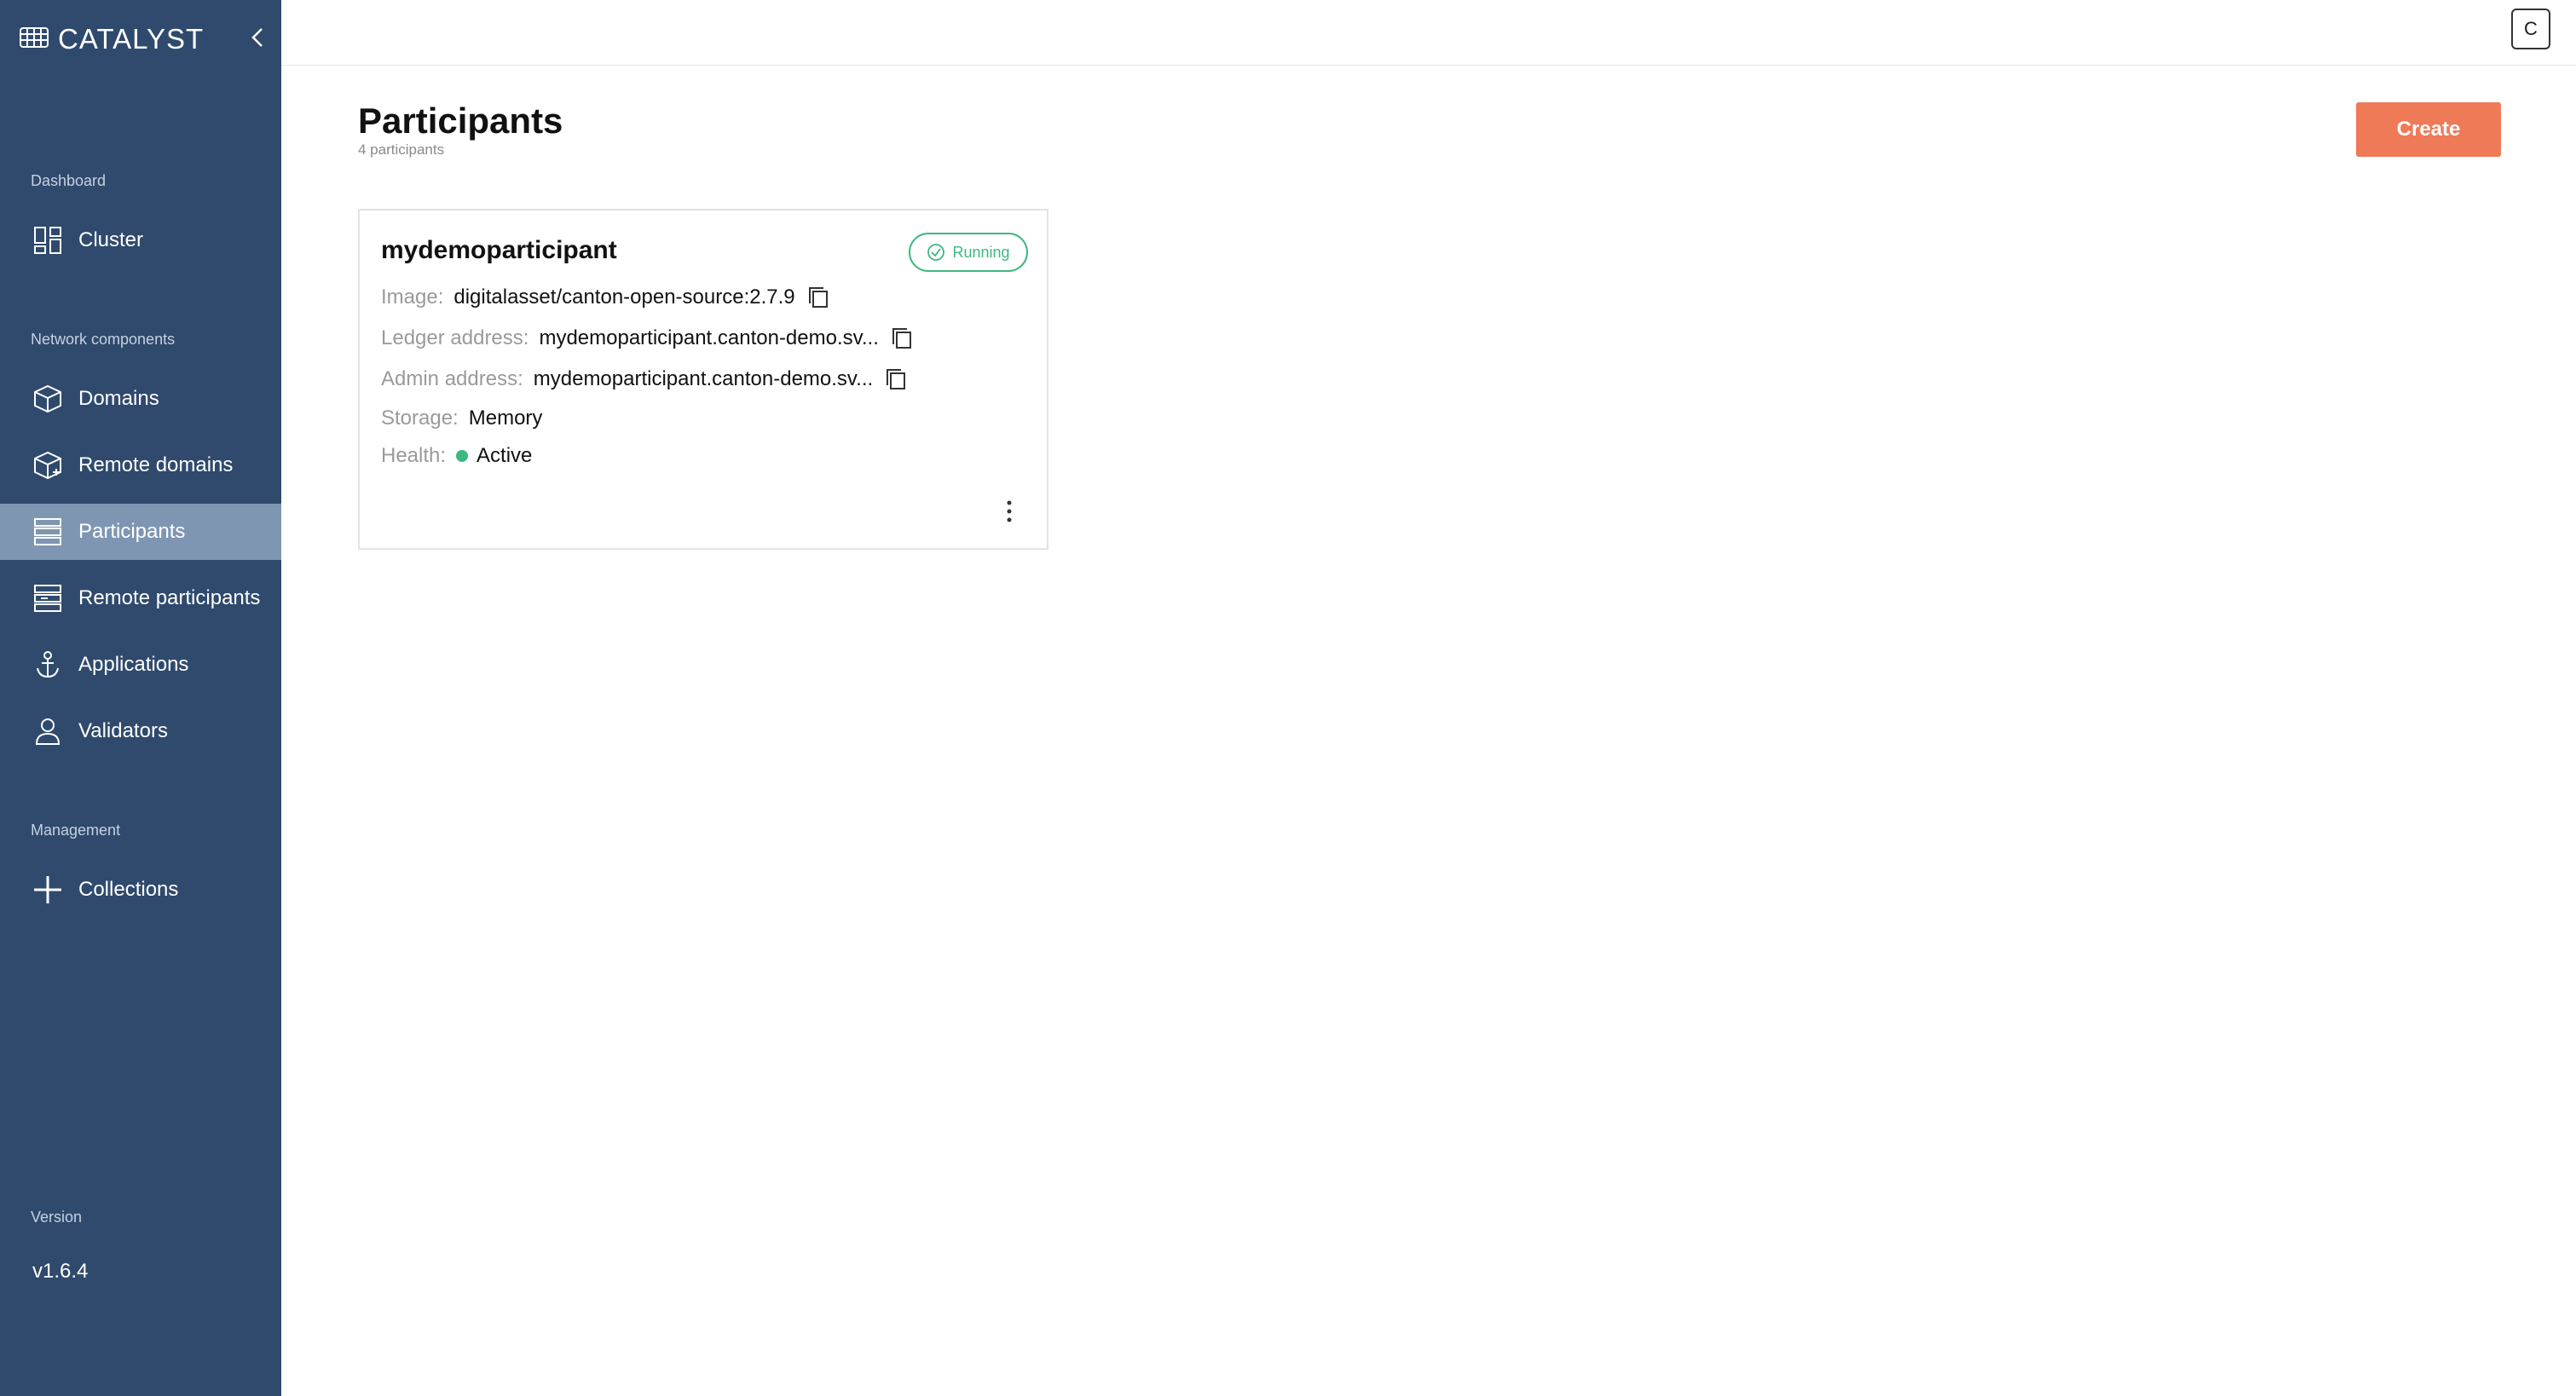 This screenshot has height=1396, width=2576. I want to click on copy-ledger-button, so click(902, 338).